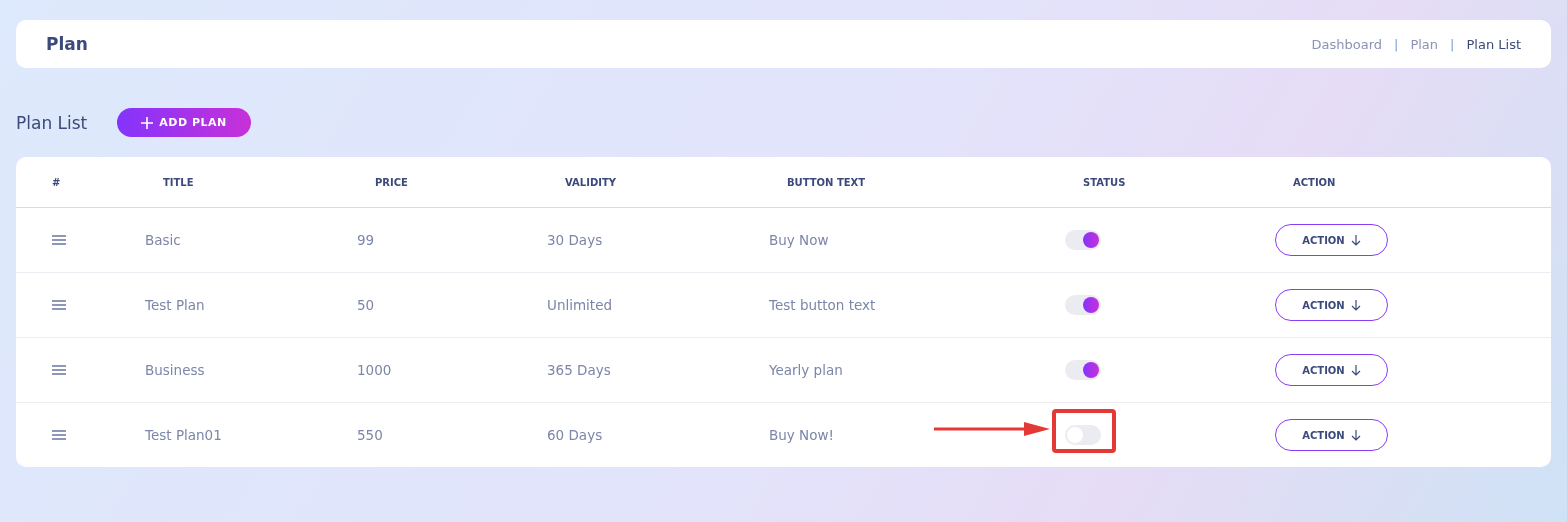 The width and height of the screenshot is (1567, 522). I want to click on plus-icon, so click(147, 122).